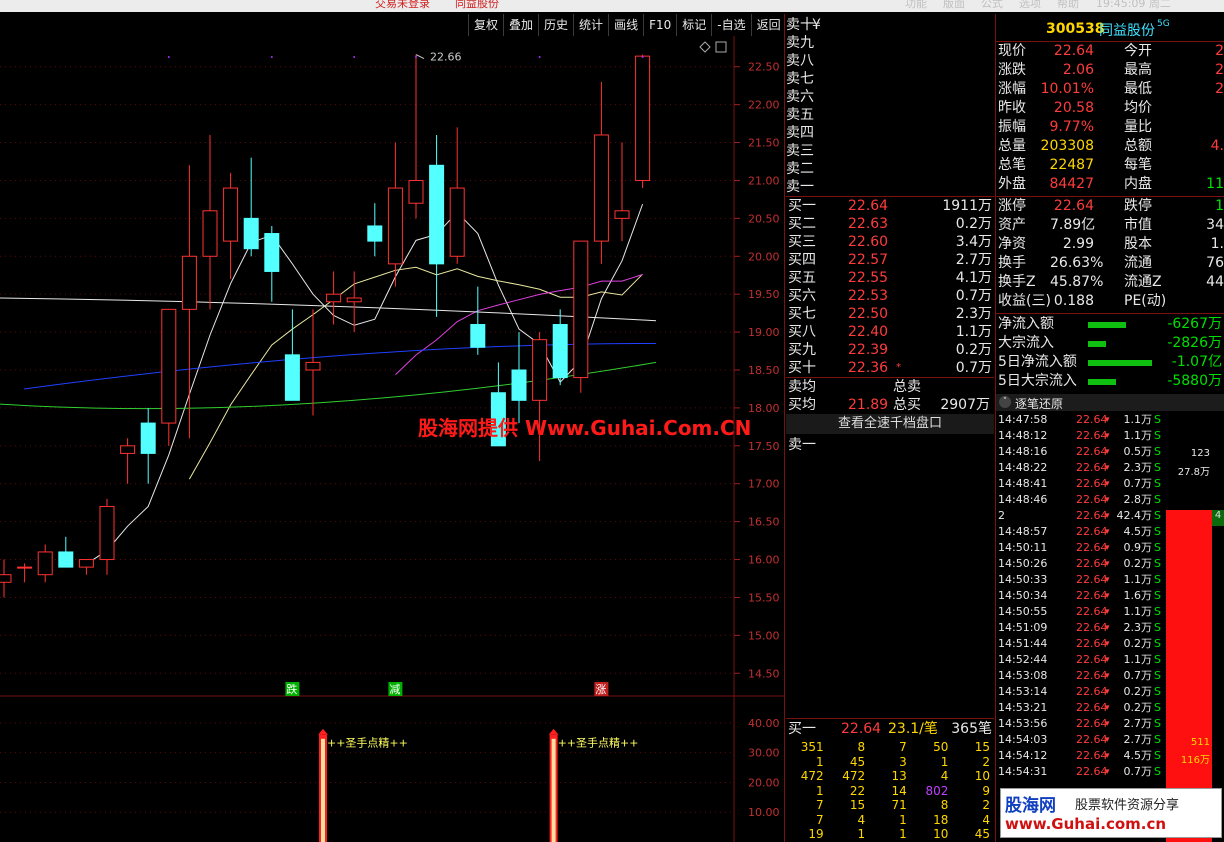  What do you see at coordinates (944, 761) in the screenshot?
I see `queue-cell: 1` at bounding box center [944, 761].